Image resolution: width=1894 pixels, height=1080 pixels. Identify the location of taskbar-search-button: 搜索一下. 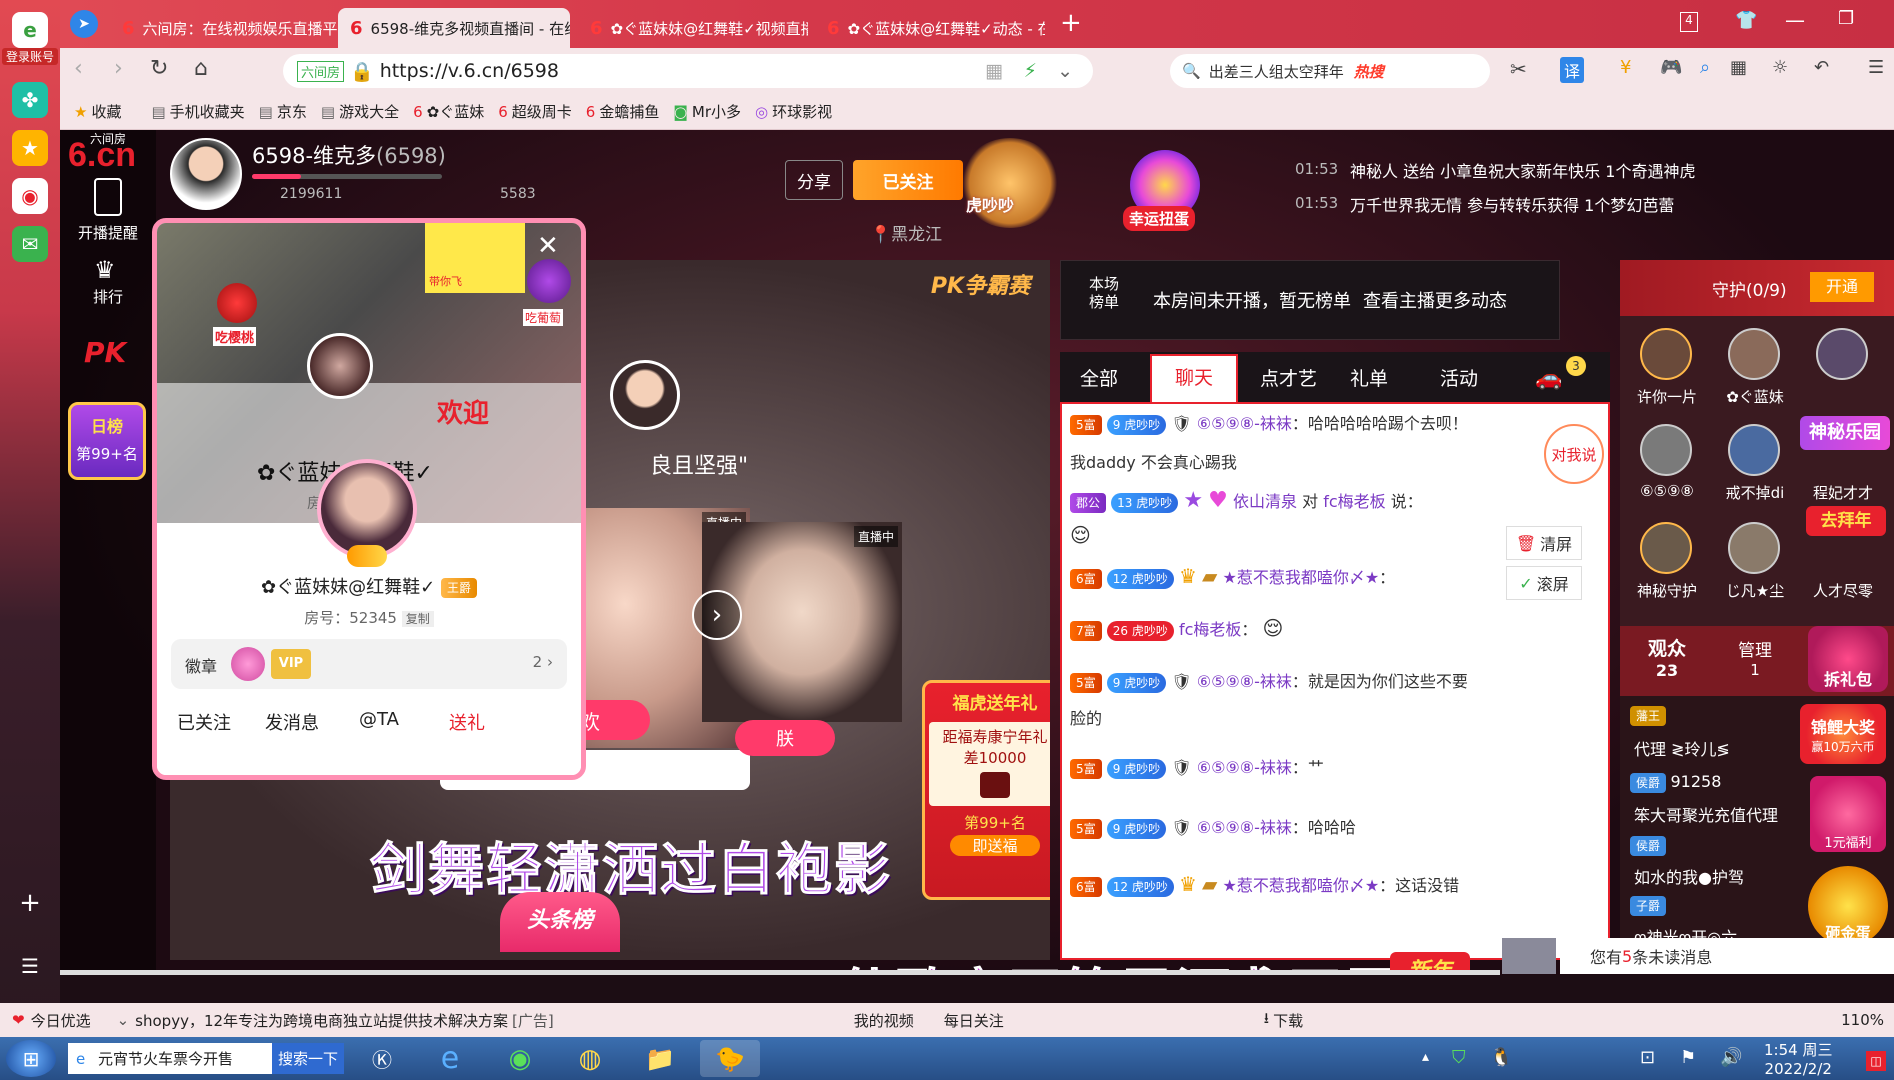
(308, 1058).